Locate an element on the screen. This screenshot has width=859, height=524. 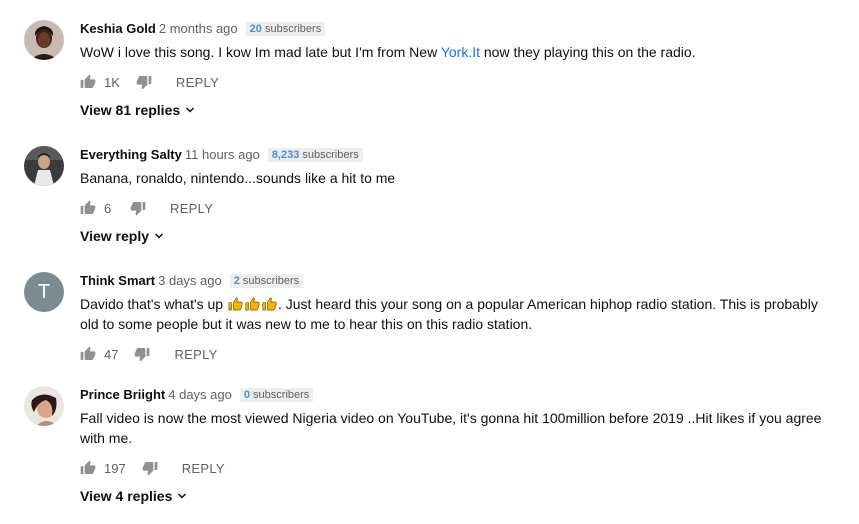
comment-header: Think Smart 3 days ago 2 subscribers is located at coordinates (457, 281).